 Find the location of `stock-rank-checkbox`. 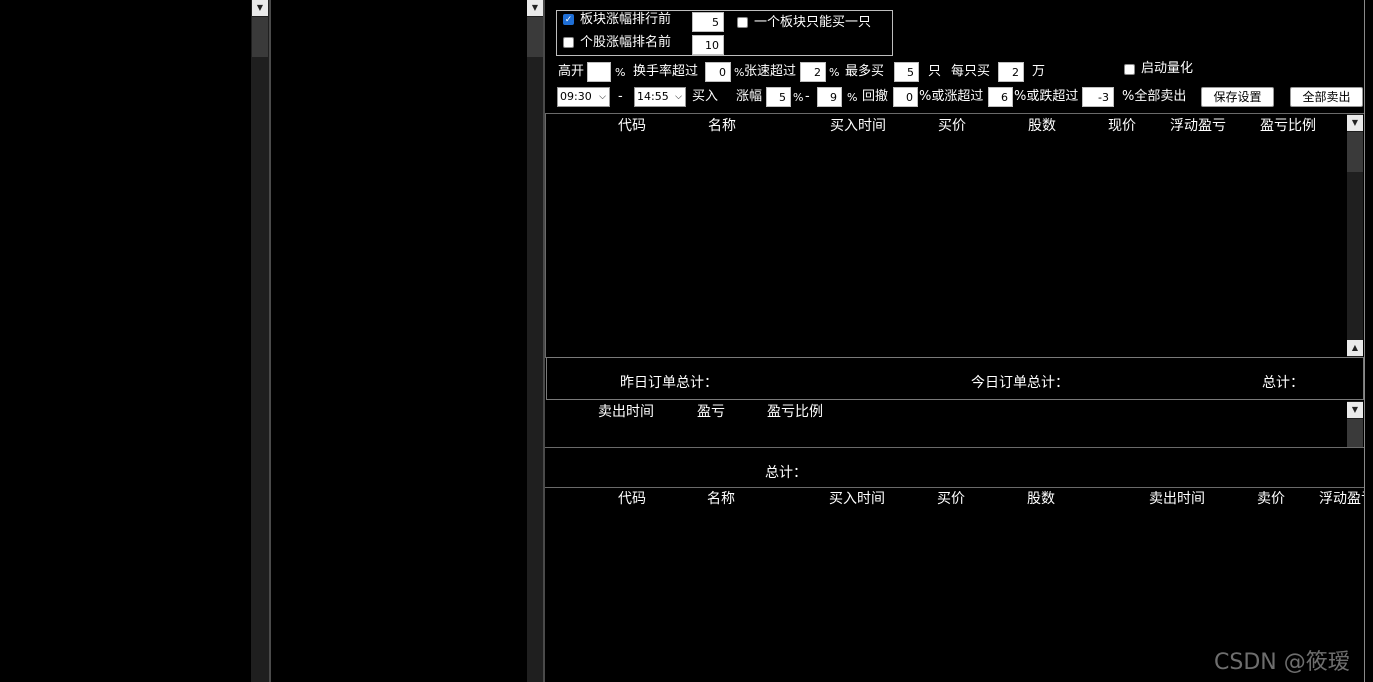

stock-rank-checkbox is located at coordinates (568, 42).